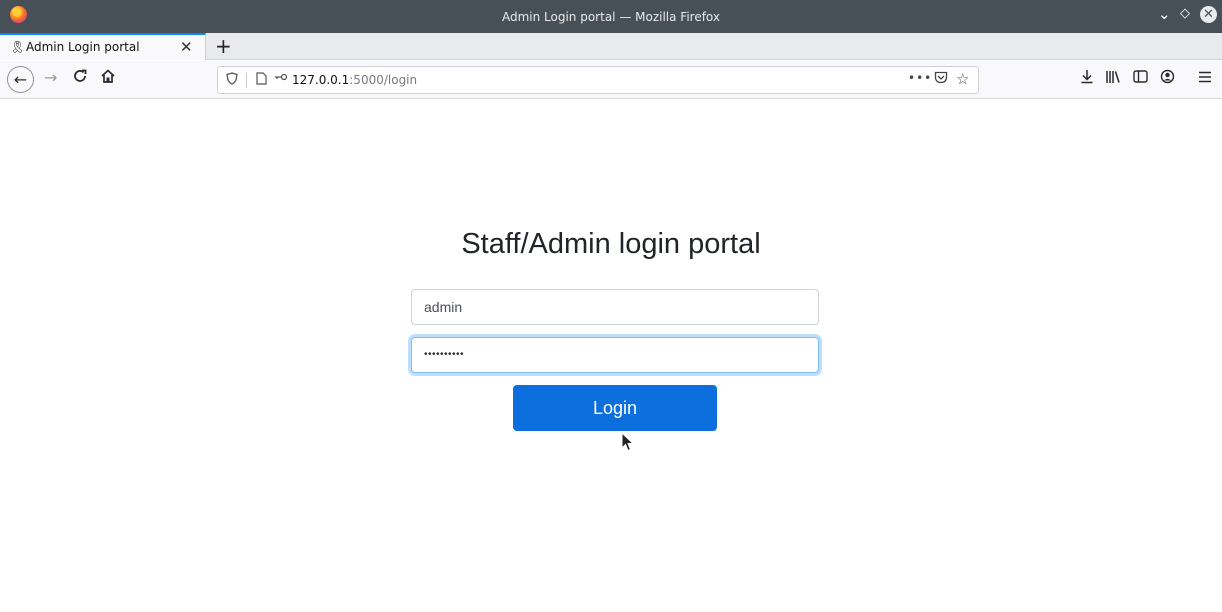  What do you see at coordinates (1087, 78) in the screenshot?
I see `download-icon` at bounding box center [1087, 78].